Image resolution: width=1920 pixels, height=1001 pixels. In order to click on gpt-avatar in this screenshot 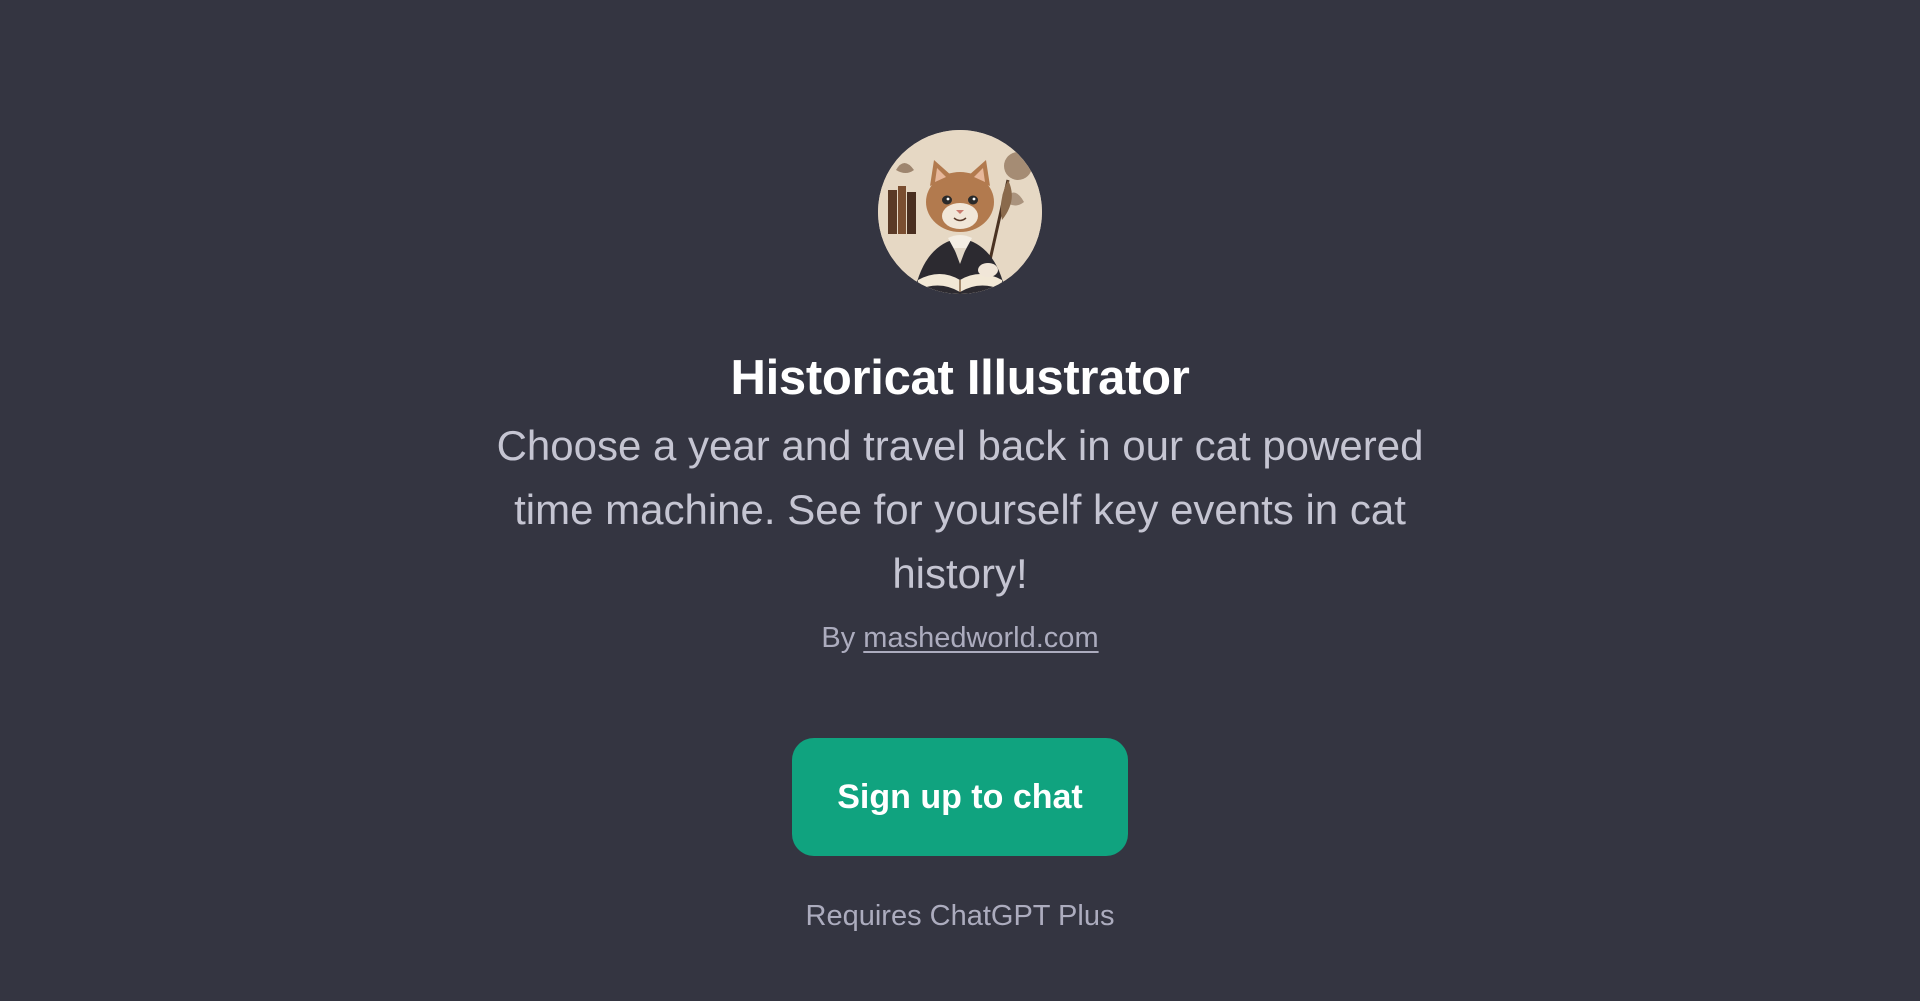, I will do `click(960, 212)`.